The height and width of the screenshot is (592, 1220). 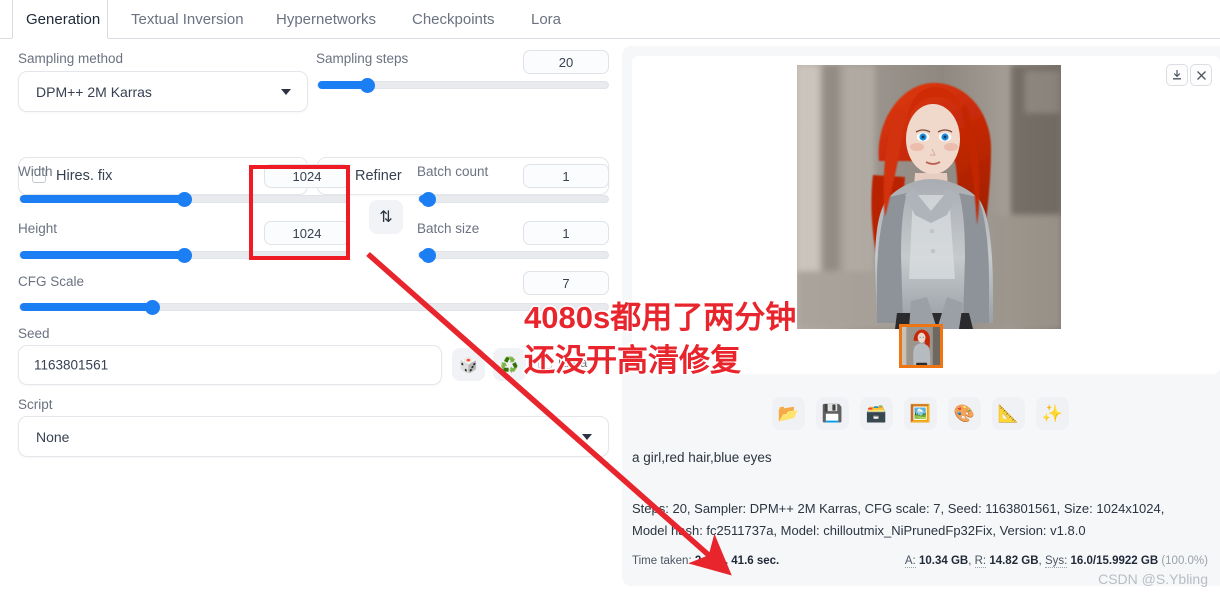 I want to click on batch-count-slider-handle, so click(x=428, y=199).